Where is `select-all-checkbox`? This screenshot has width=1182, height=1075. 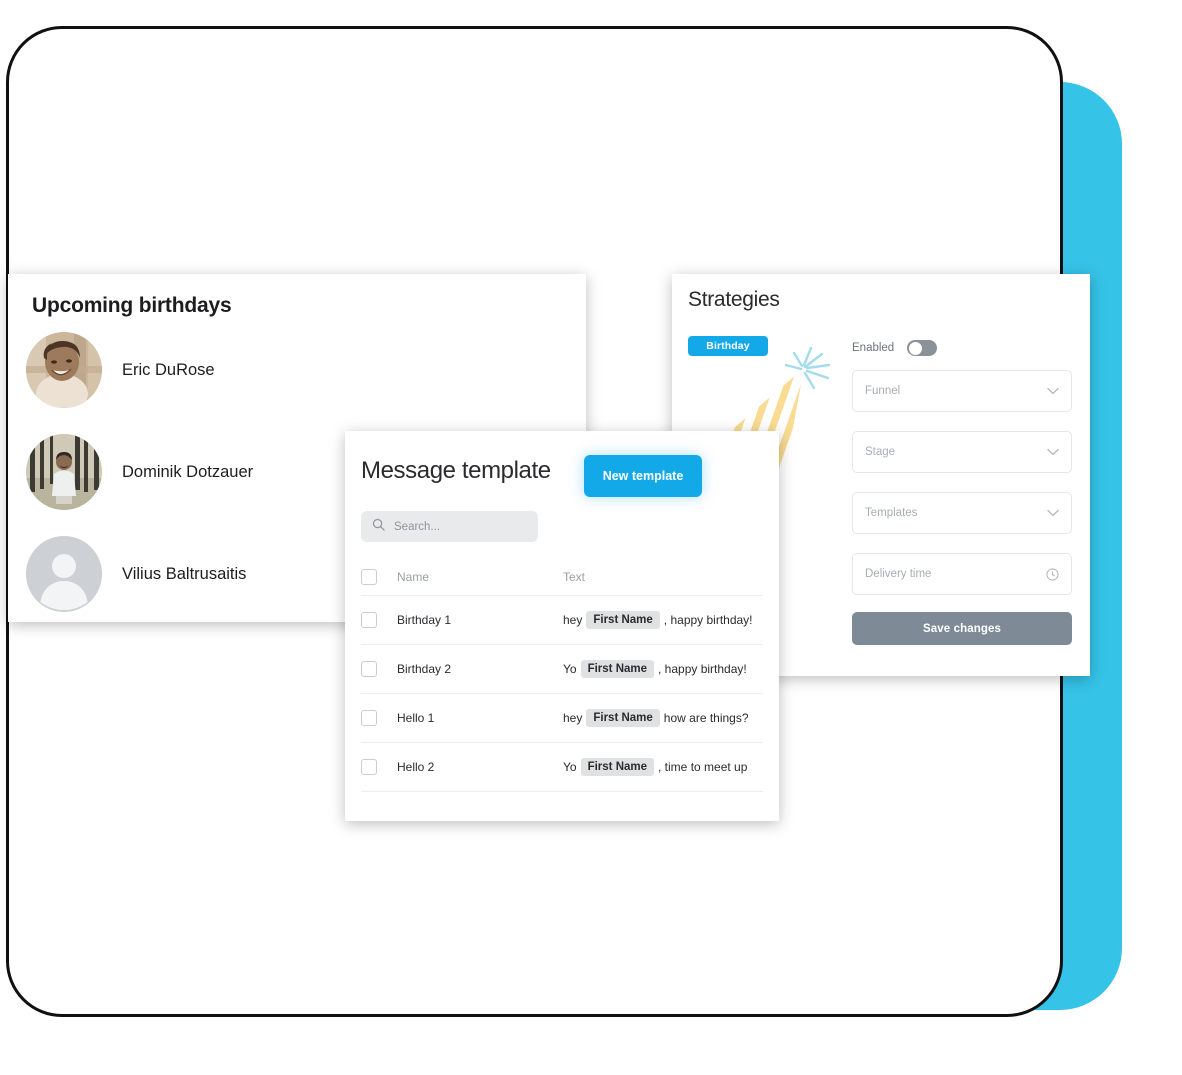 select-all-checkbox is located at coordinates (369, 577).